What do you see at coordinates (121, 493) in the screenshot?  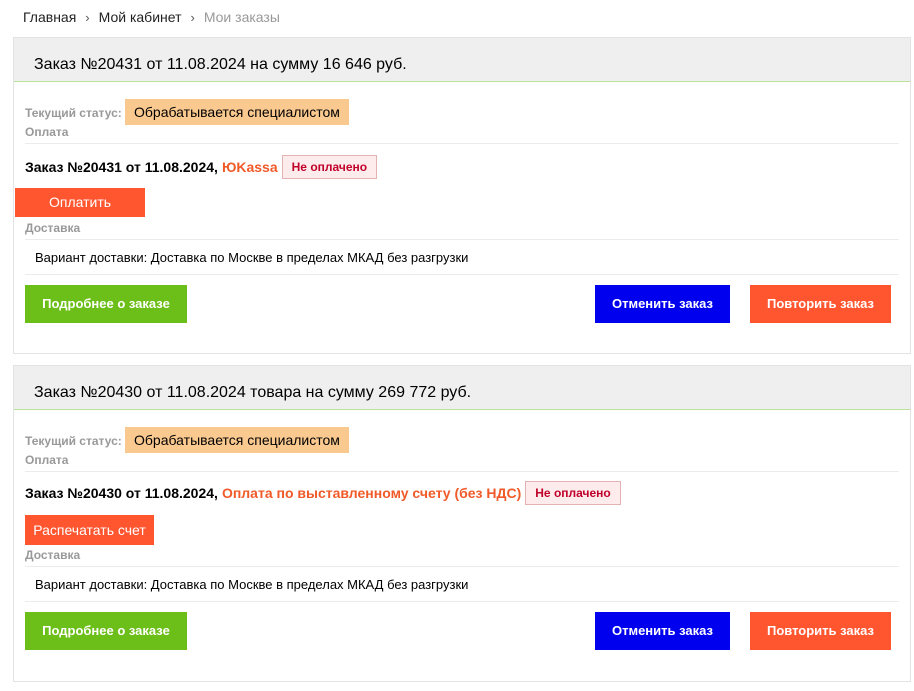 I see `payment-order-ref: Заказ №20430 от 11.08.2024,` at bounding box center [121, 493].